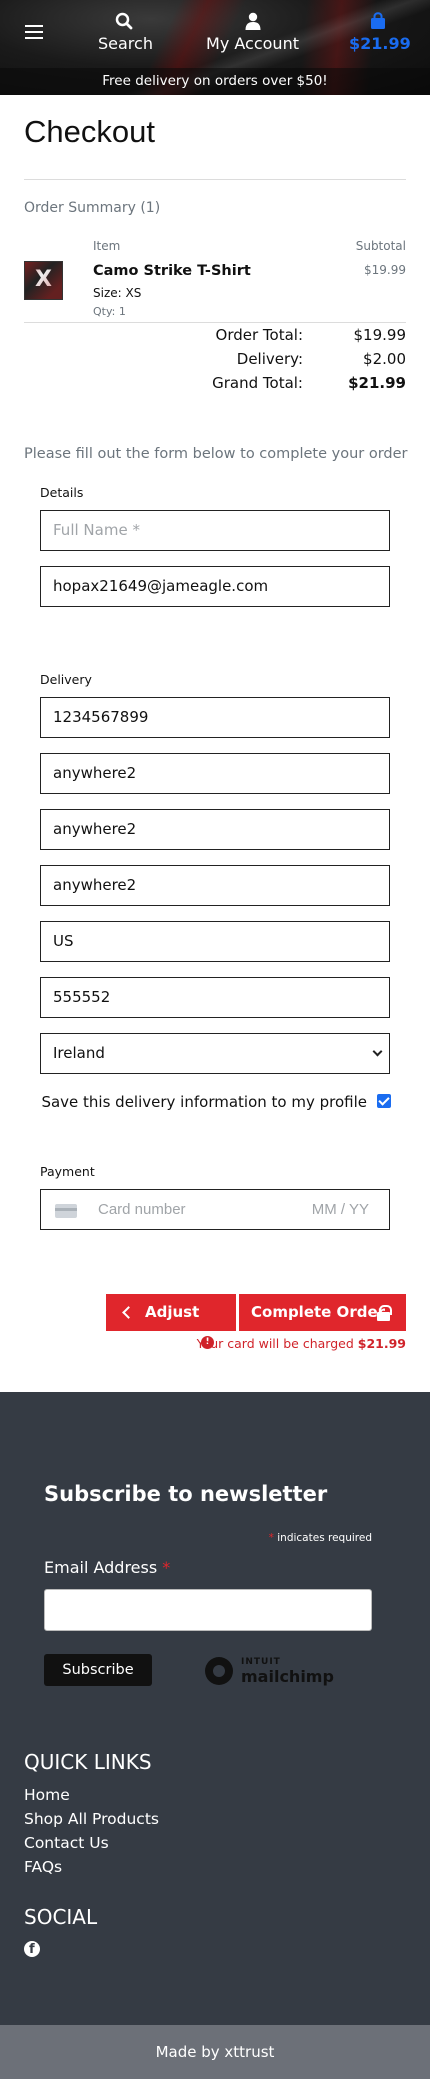 This screenshot has width=430, height=2079. What do you see at coordinates (385, 270) in the screenshot?
I see `product-subtotal: $19.99` at bounding box center [385, 270].